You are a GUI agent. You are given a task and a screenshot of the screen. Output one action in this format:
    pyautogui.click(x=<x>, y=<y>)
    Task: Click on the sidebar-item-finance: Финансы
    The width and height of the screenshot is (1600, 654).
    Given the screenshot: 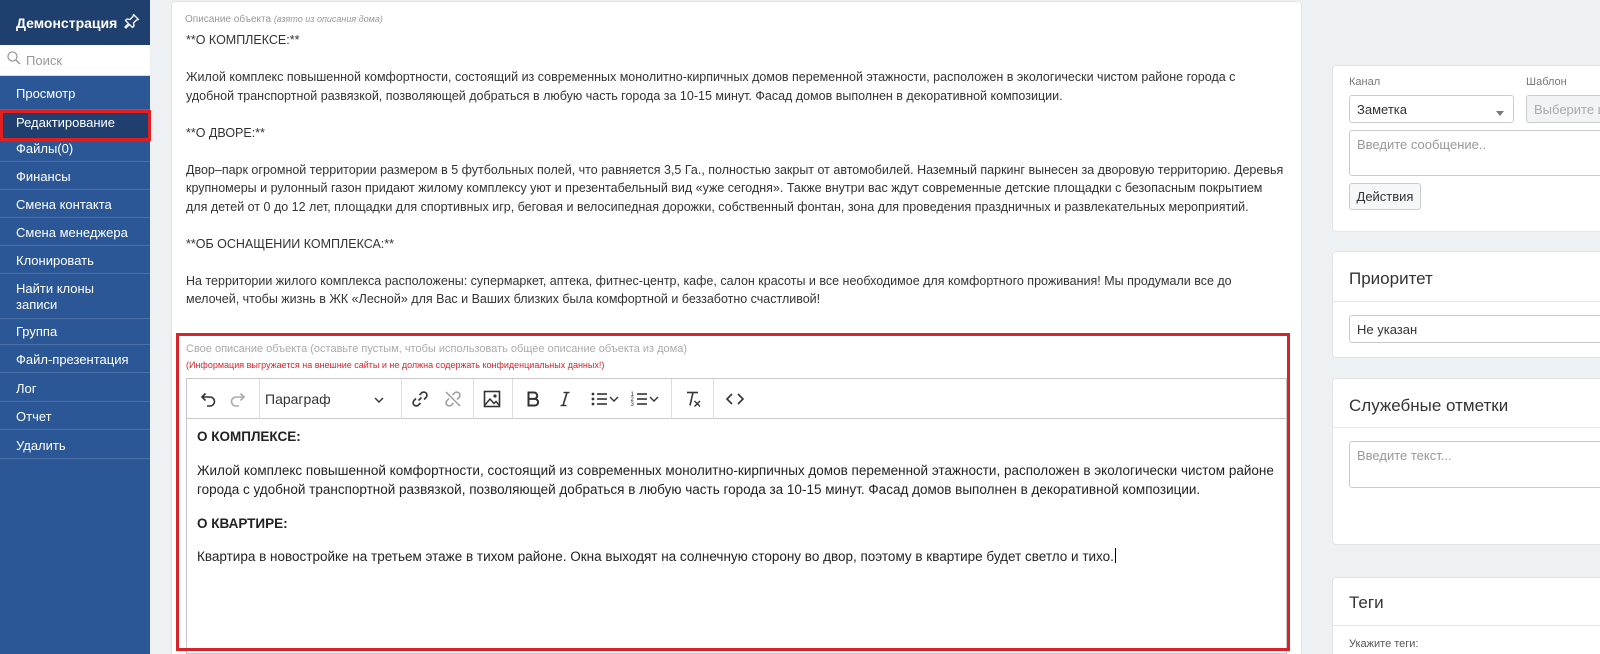 What is the action you would take?
    pyautogui.click(x=75, y=177)
    